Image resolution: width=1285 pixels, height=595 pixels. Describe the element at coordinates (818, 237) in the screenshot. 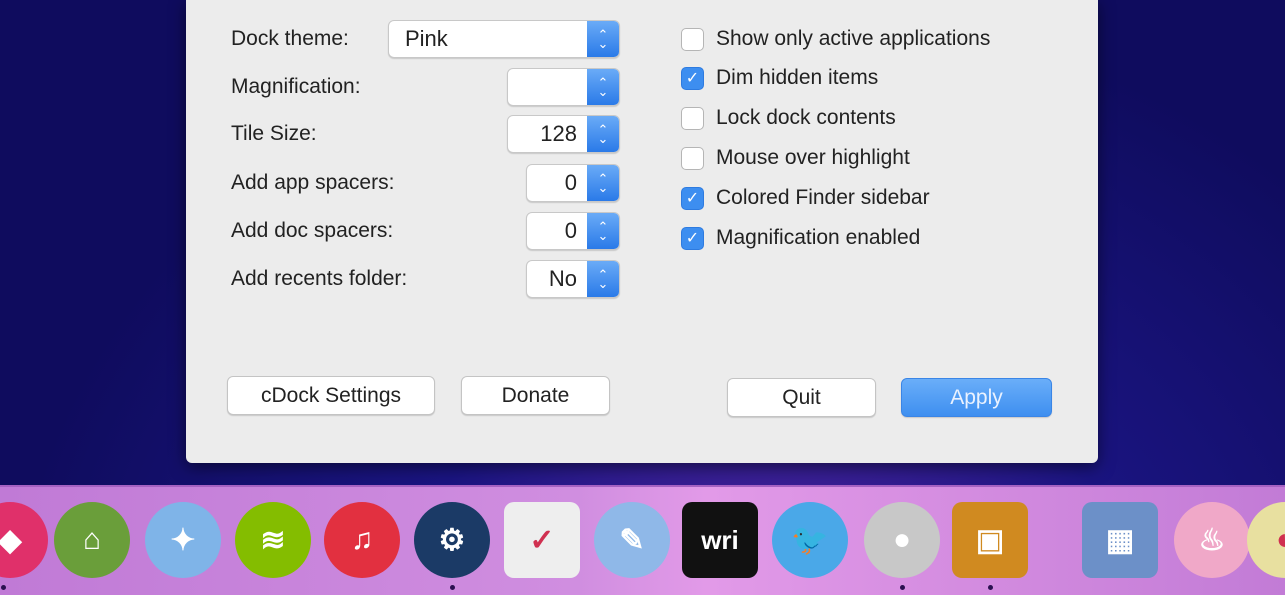

I see `checkbox-label: Magnification enabled` at that location.